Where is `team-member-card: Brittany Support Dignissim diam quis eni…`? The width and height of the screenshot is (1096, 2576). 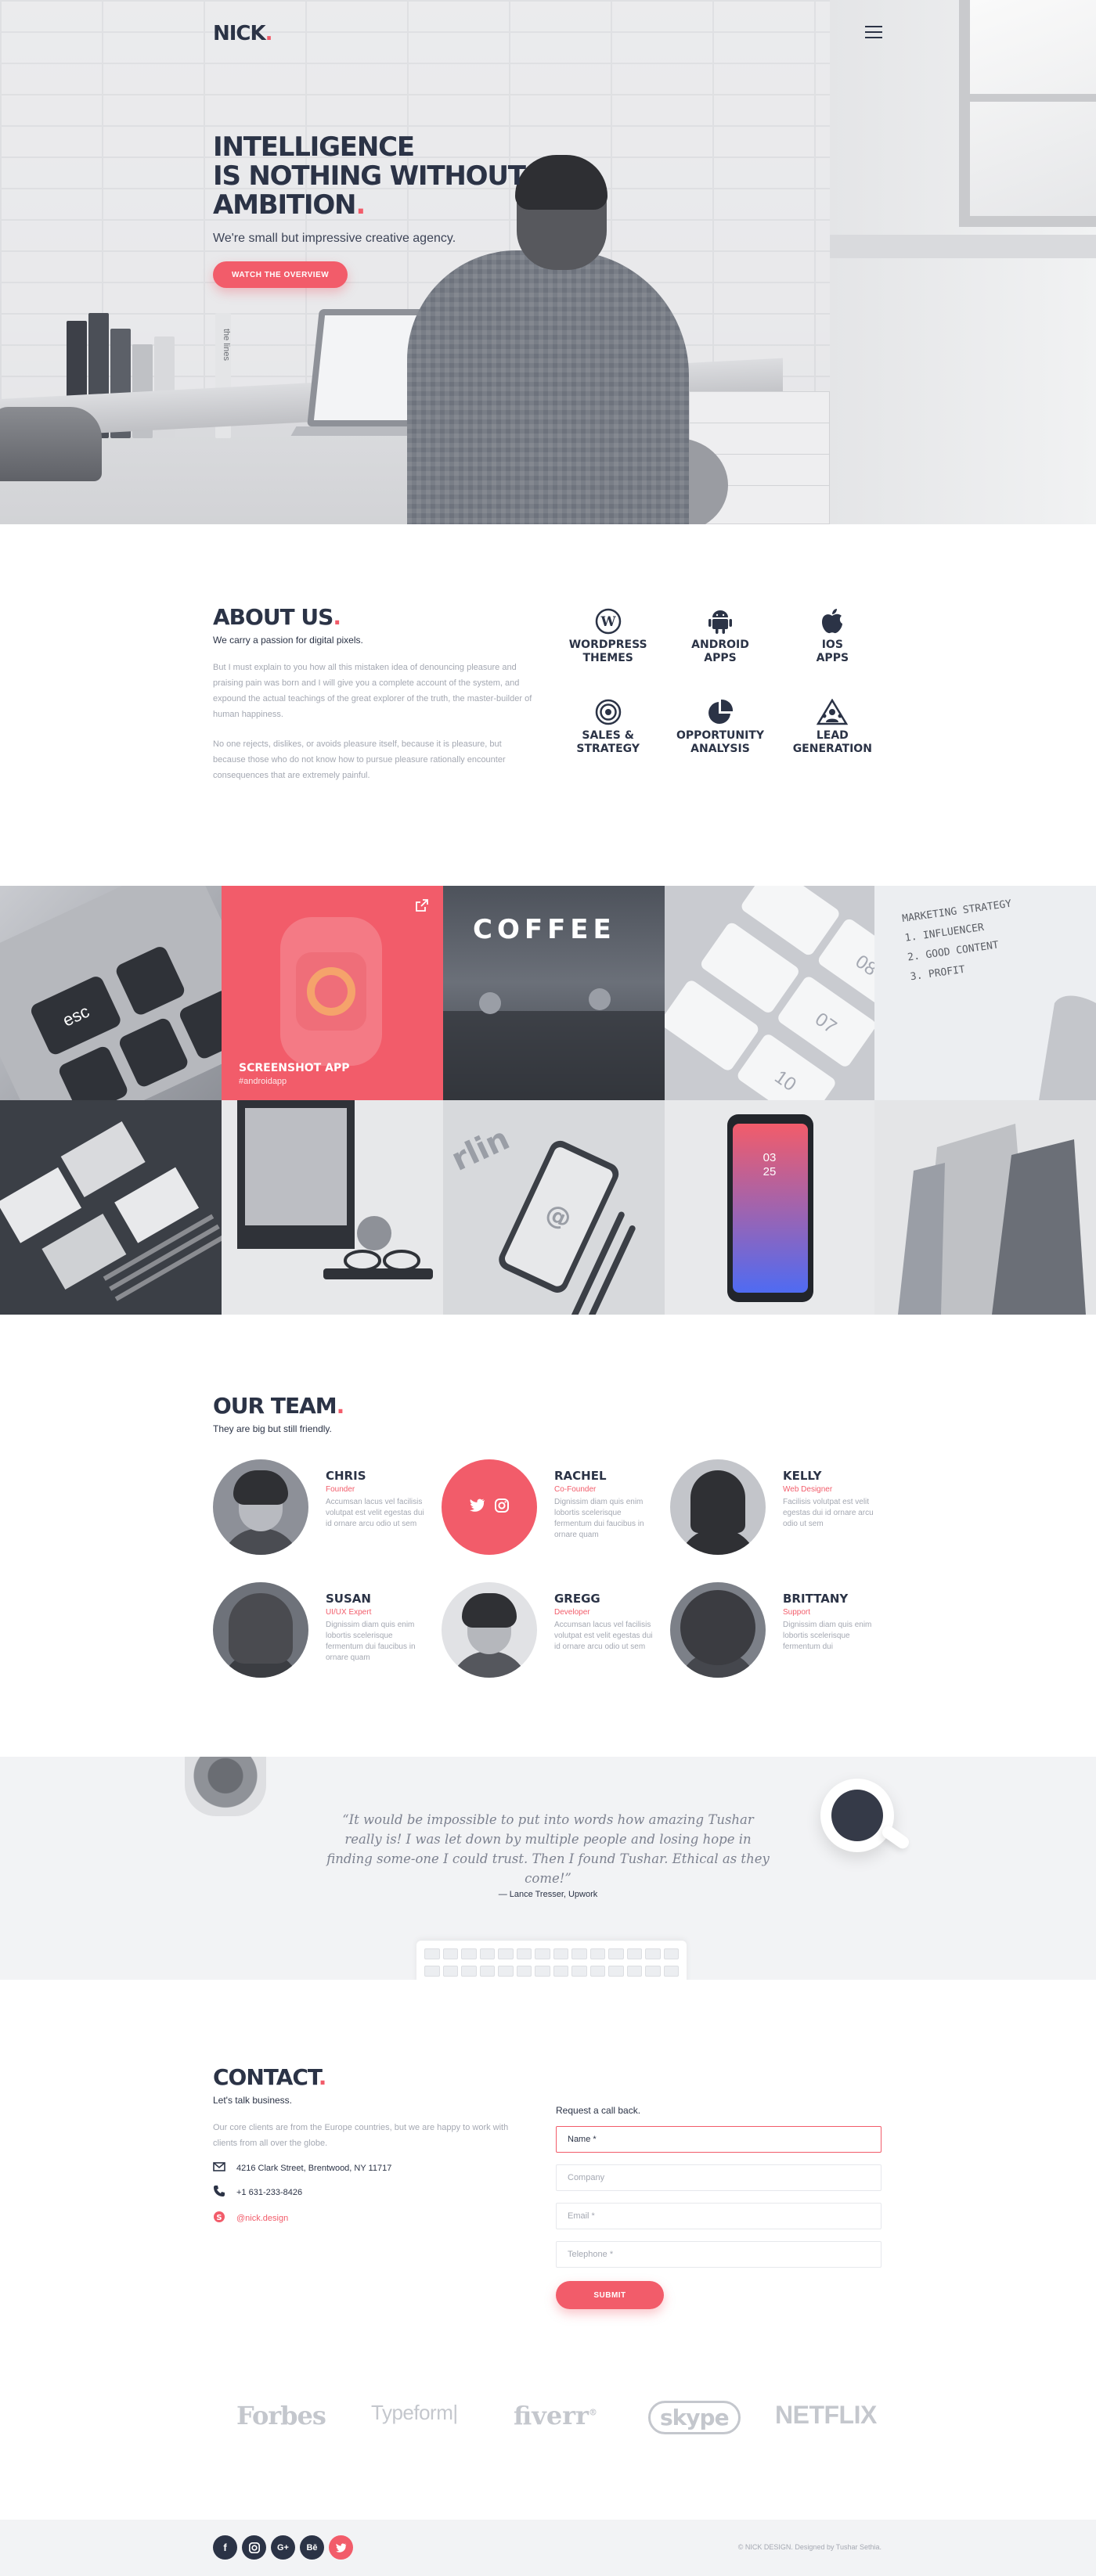 team-member-card: Brittany Support Dignissim diam quis eni… is located at coordinates (784, 1630).